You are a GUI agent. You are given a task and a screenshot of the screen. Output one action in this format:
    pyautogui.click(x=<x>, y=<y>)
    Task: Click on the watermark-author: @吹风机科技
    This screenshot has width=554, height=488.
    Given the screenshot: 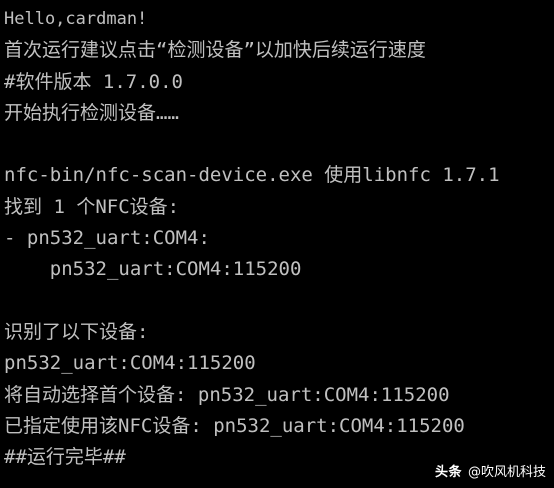 What is the action you would take?
    pyautogui.click(x=506, y=472)
    